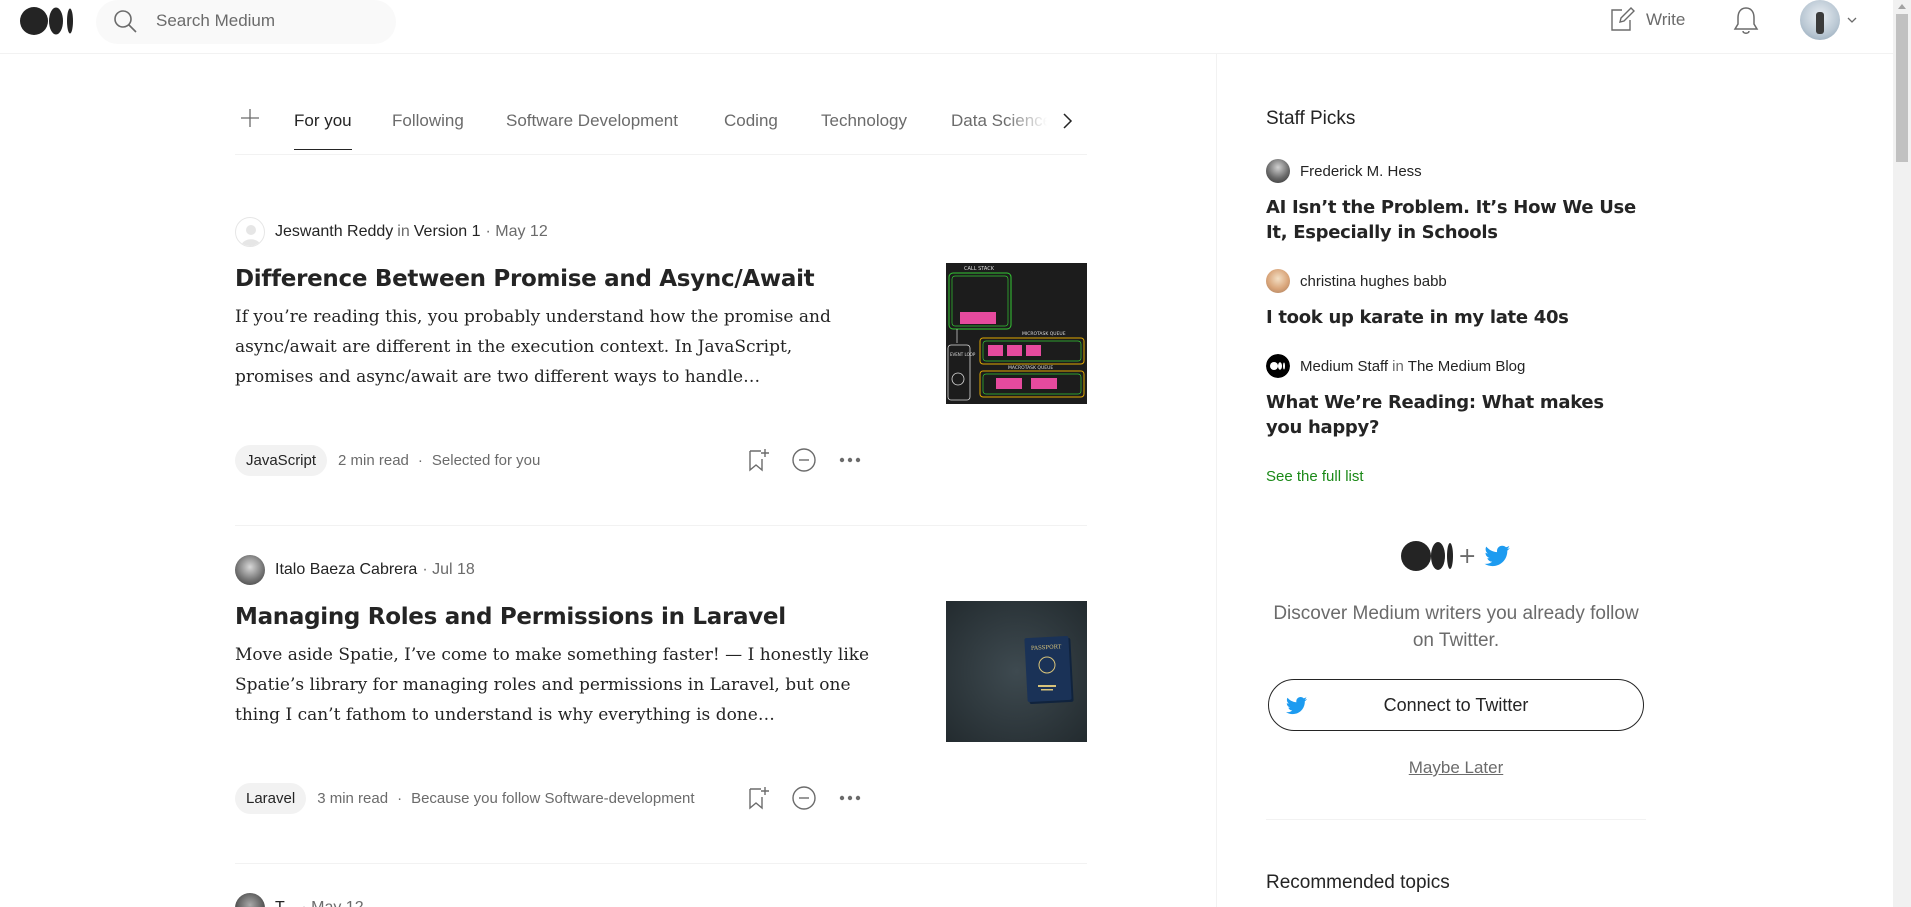 The image size is (1911, 907). Describe the element at coordinates (955, 27) in the screenshot. I see `top-header: Write` at that location.